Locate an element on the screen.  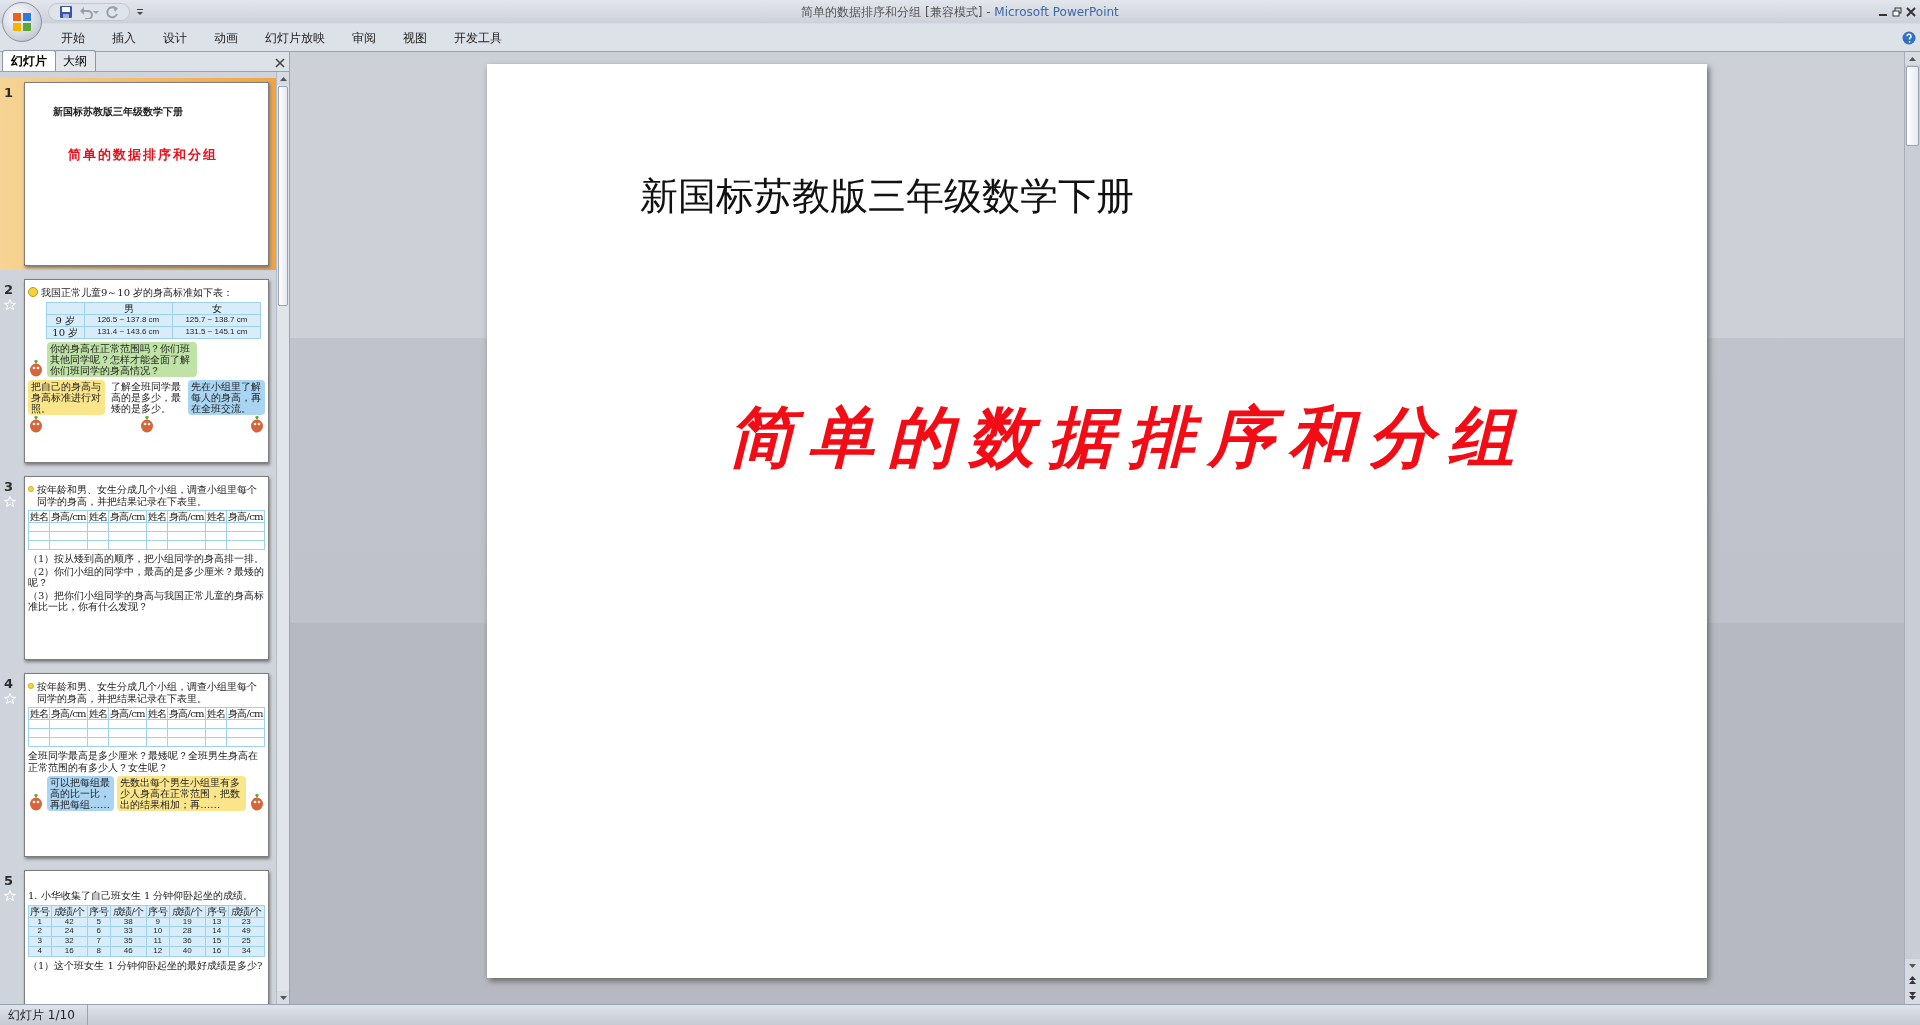
table-cell: 25 is located at coordinates (246, 941).